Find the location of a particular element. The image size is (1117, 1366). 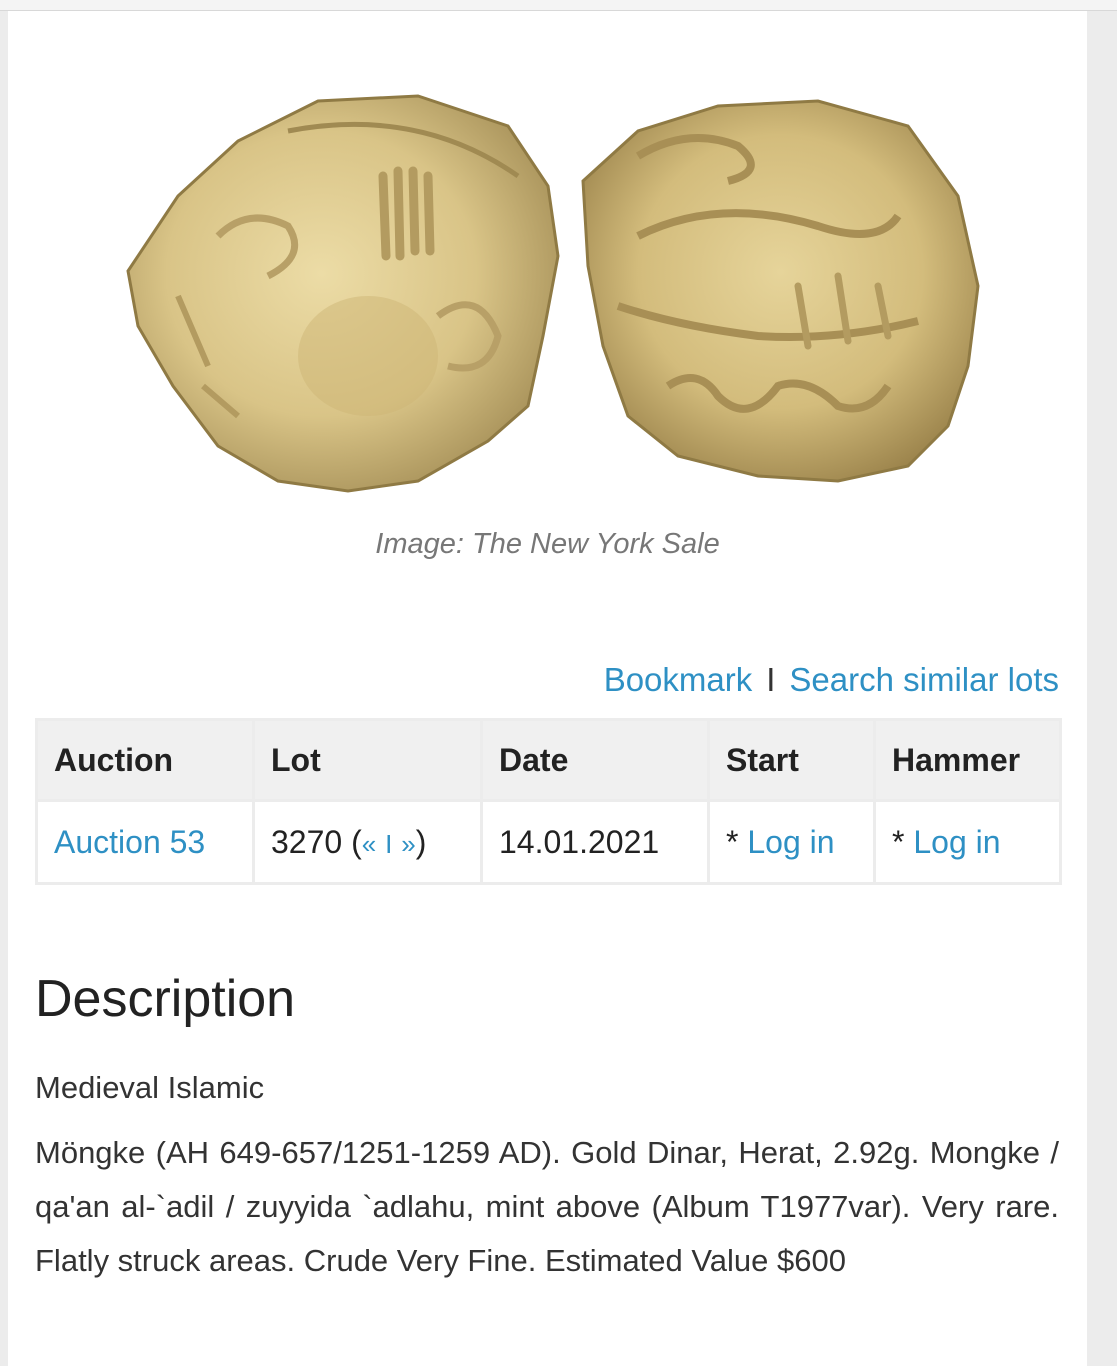

header-hammer: Hammer is located at coordinates (967, 760).